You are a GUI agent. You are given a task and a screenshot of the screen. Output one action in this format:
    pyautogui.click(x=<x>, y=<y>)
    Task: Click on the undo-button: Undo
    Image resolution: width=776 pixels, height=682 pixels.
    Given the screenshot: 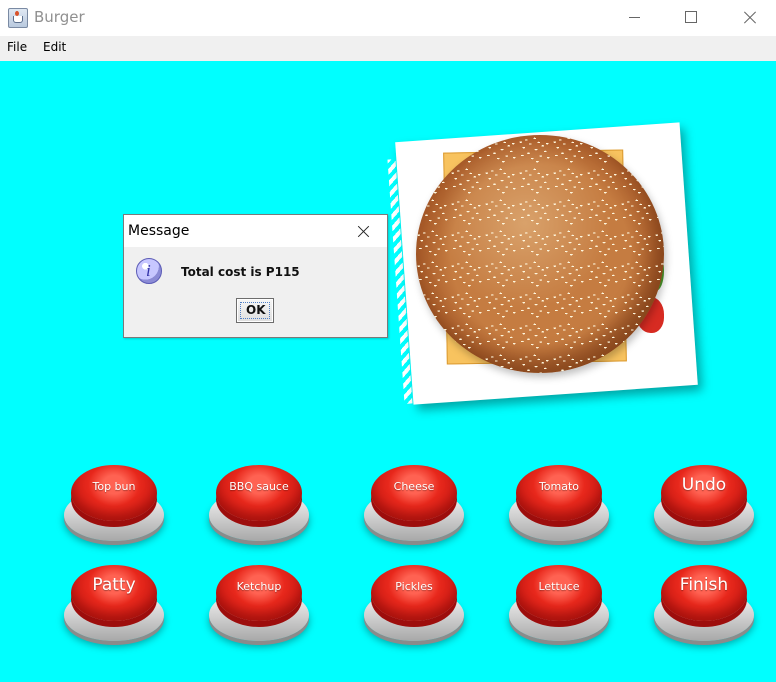 What is the action you would take?
    pyautogui.click(x=704, y=502)
    